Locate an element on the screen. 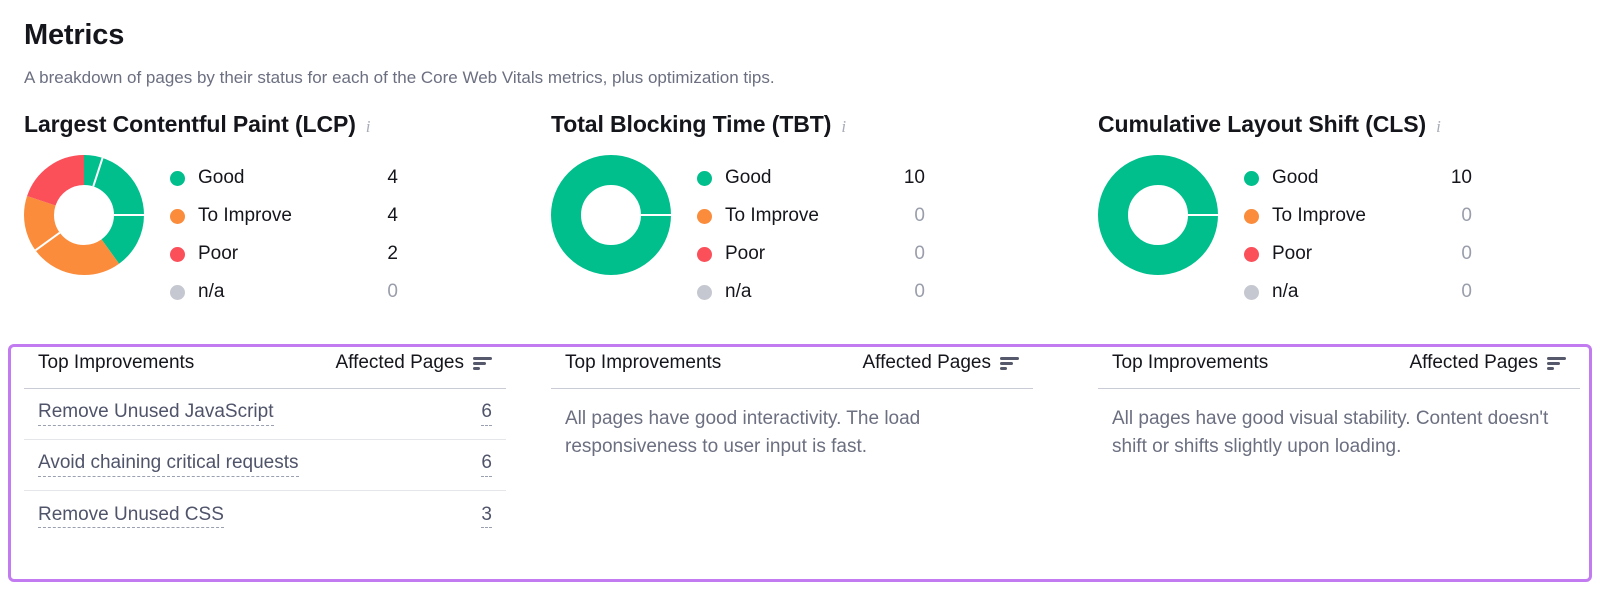 Image resolution: width=1600 pixels, height=593 pixels. metric-body-lcp: Good 4 To Improve 4 Poor 2 n/a 0 is located at coordinates (286, 233).